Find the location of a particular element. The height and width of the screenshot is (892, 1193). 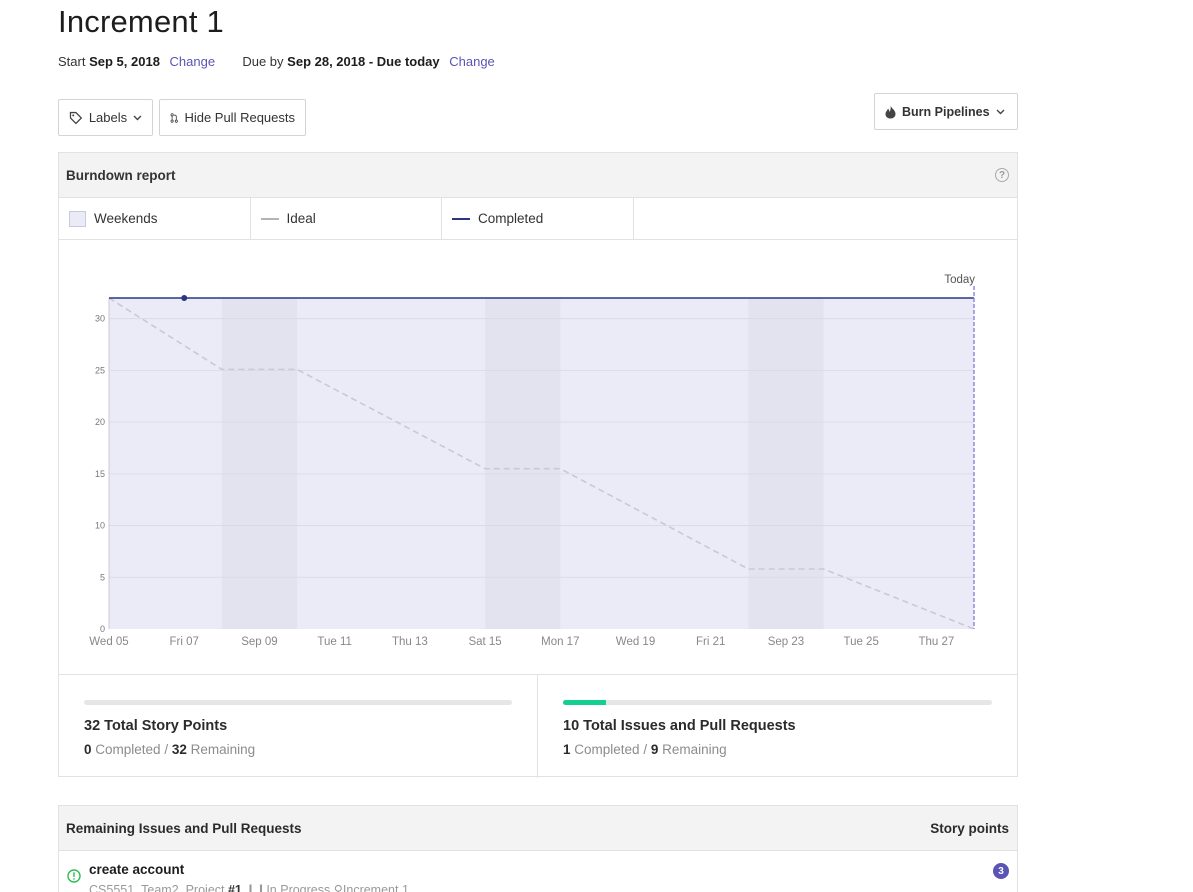

legend-ideal: Ideal is located at coordinates (346, 218).